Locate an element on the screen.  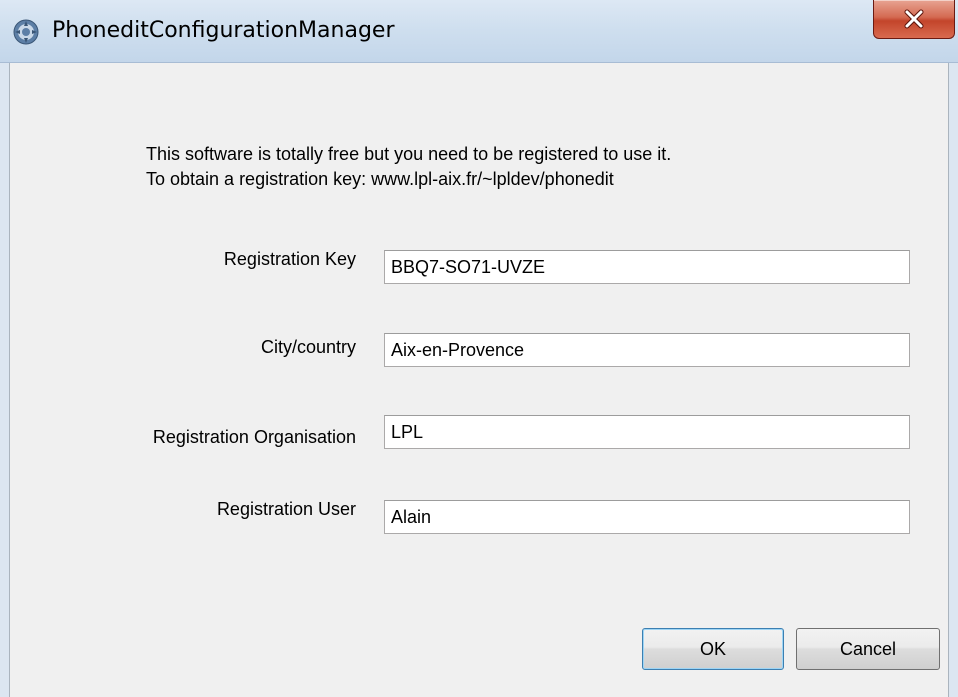
window-title: PhoneditConfigurationManager is located at coordinates (223, 30).